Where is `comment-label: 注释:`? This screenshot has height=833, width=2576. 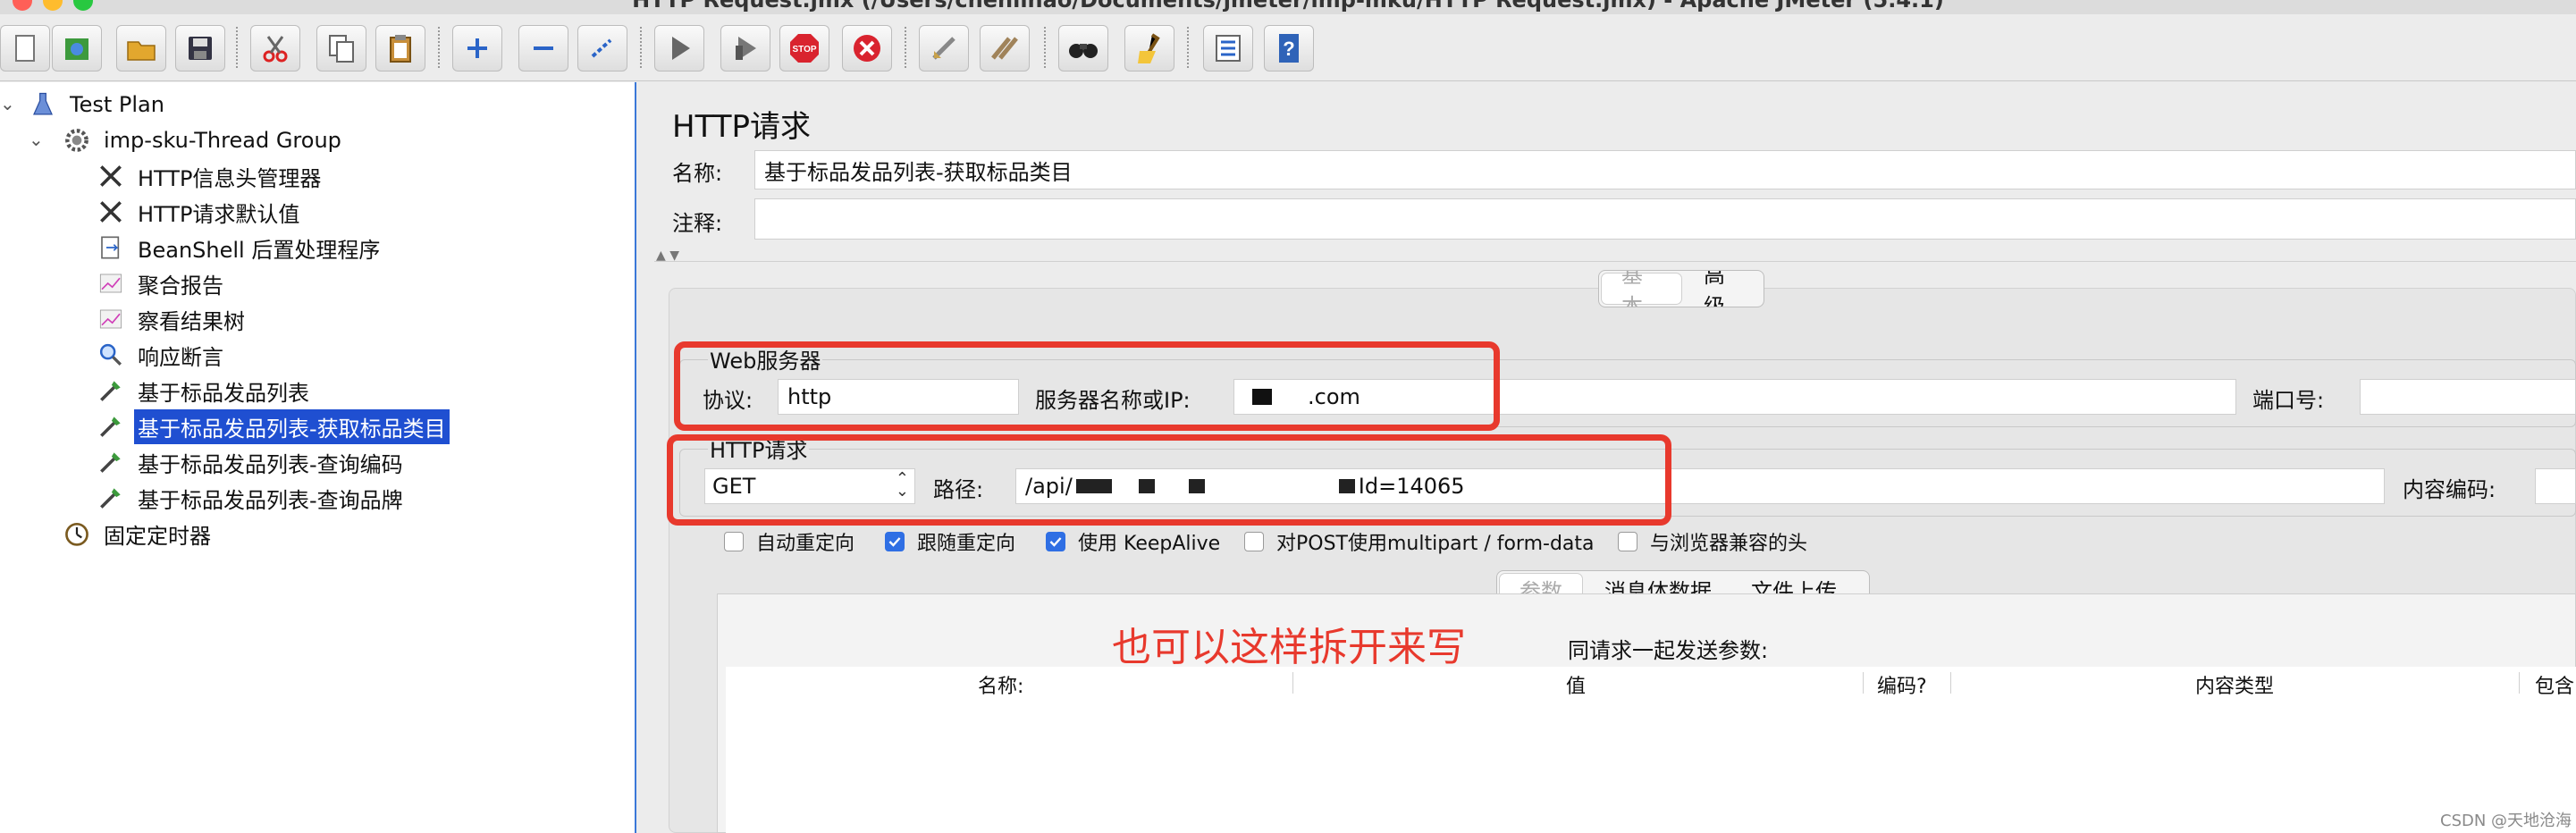
comment-label: 注释: is located at coordinates (698, 223).